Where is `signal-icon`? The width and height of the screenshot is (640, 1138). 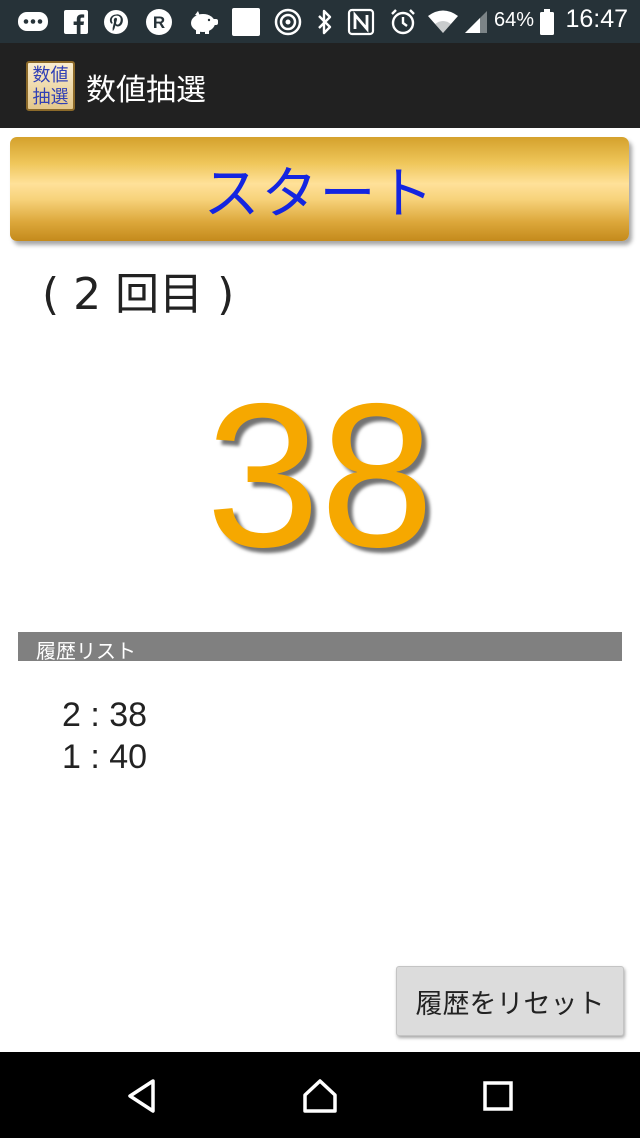
signal-icon is located at coordinates (476, 22).